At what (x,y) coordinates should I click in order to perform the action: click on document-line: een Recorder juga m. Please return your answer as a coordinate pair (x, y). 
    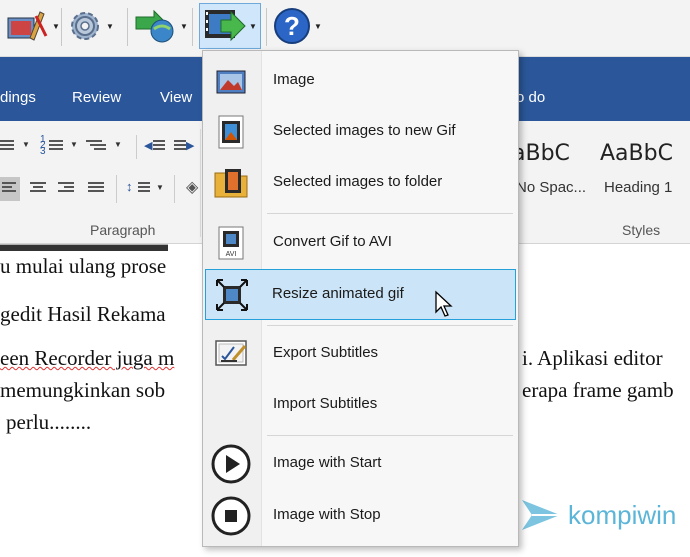
    Looking at the image, I should click on (87, 358).